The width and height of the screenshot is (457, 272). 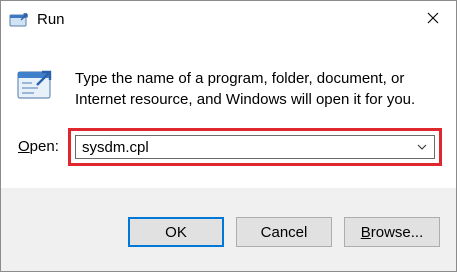 I want to click on chevron-down-icon, so click(x=422, y=147).